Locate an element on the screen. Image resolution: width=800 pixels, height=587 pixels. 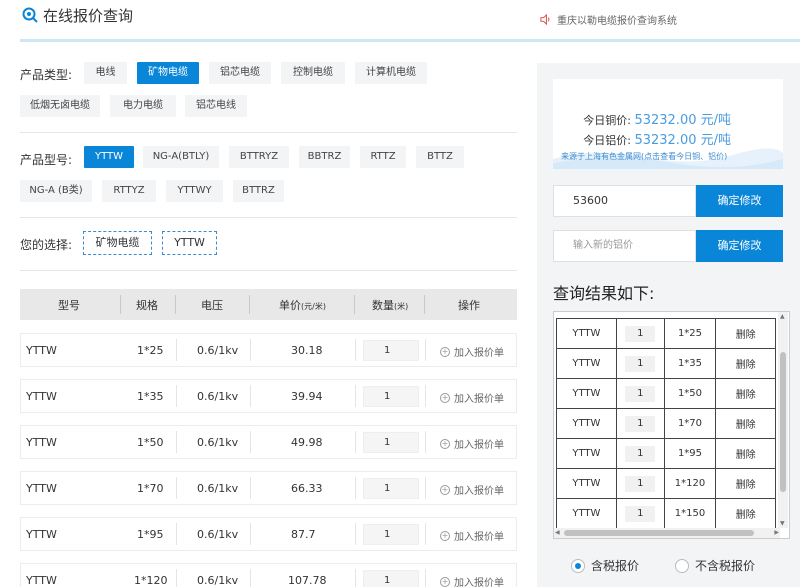
col-spec: 规格 is located at coordinates (147, 305).